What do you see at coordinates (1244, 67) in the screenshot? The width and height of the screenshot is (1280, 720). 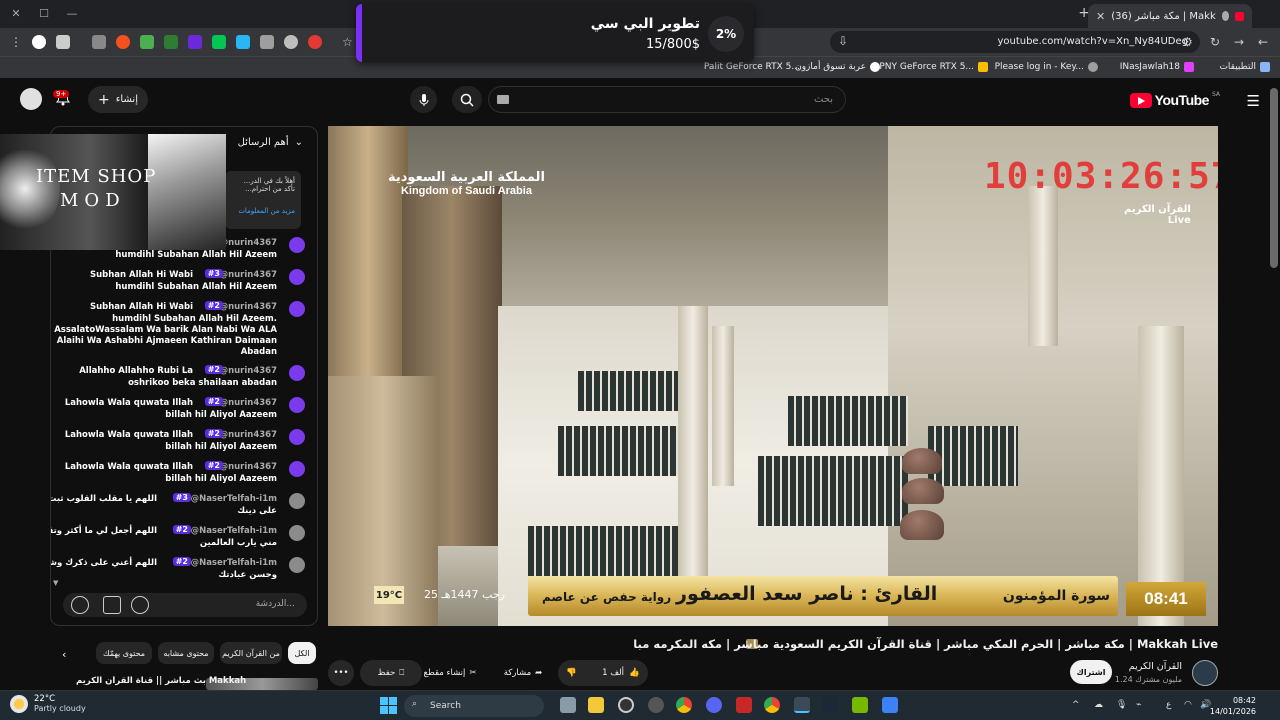 I see `bookmark-apps: التطبيقات` at bounding box center [1244, 67].